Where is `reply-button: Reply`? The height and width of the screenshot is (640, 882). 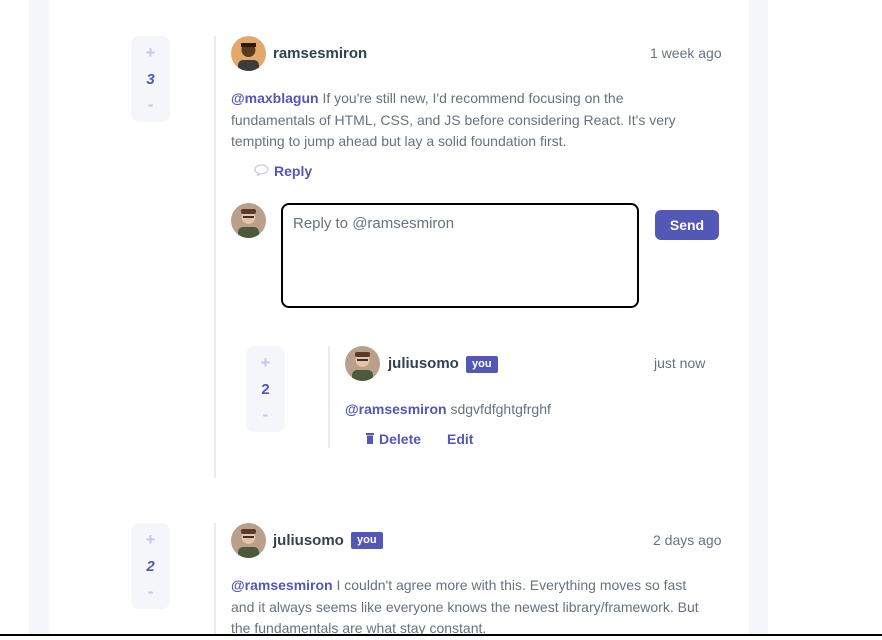
reply-button: Reply is located at coordinates (283, 171).